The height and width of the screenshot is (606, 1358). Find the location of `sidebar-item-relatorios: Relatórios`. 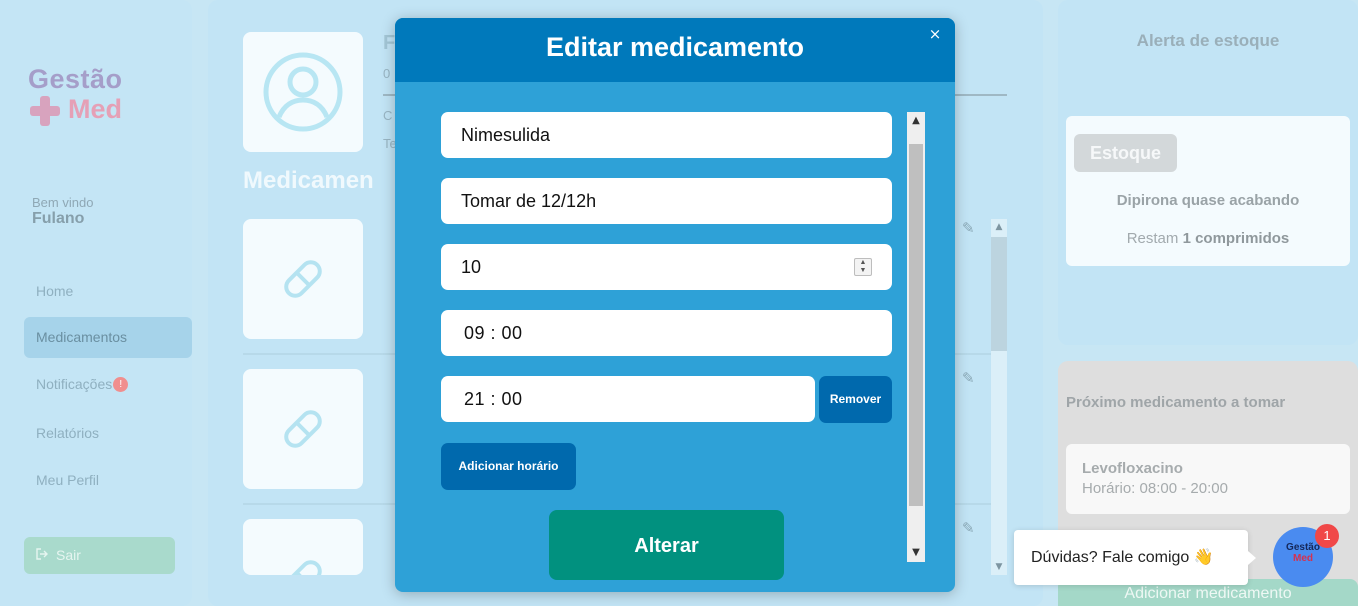

sidebar-item-relatorios: Relatórios is located at coordinates (108, 433).